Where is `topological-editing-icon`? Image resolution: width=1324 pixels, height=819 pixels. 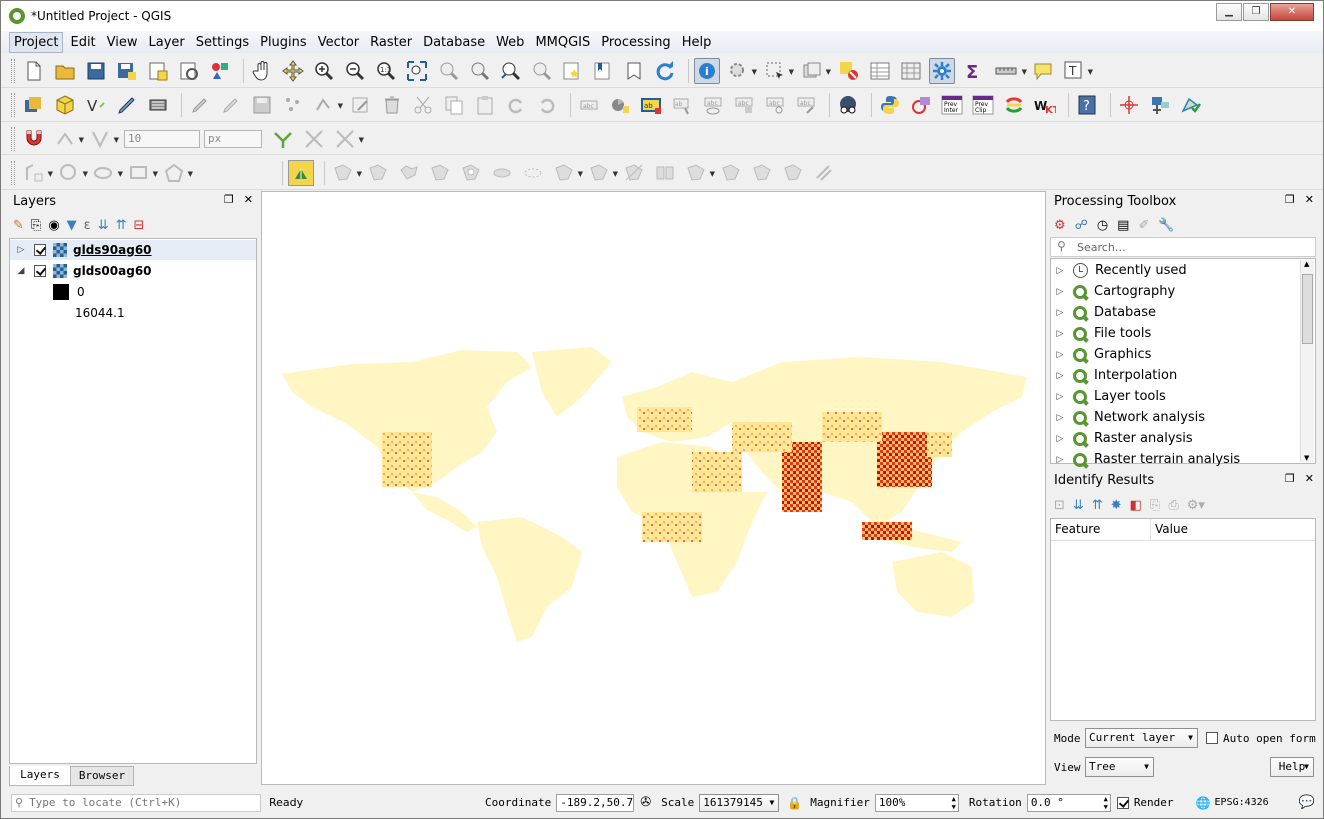
topological-editing-icon is located at coordinates (283, 139).